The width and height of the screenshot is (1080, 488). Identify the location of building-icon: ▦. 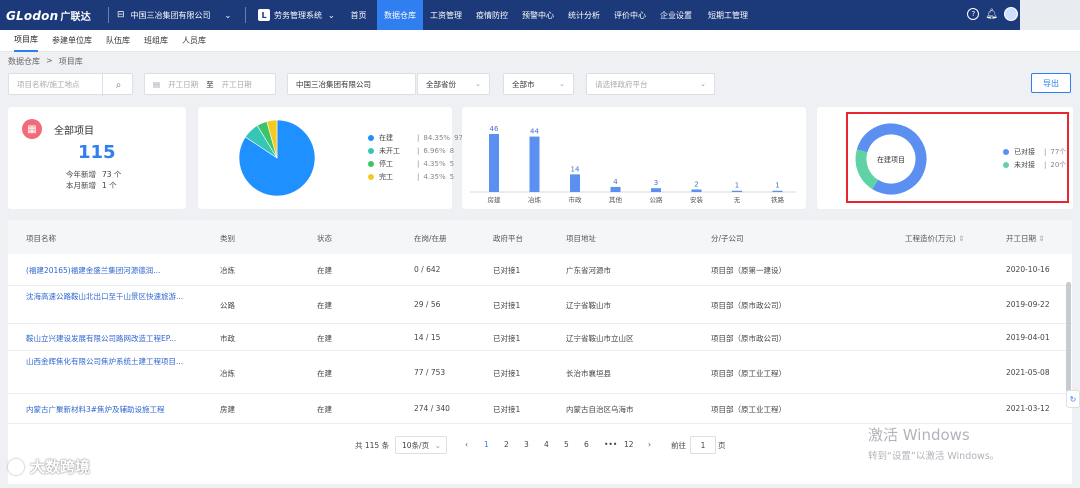
(32, 129).